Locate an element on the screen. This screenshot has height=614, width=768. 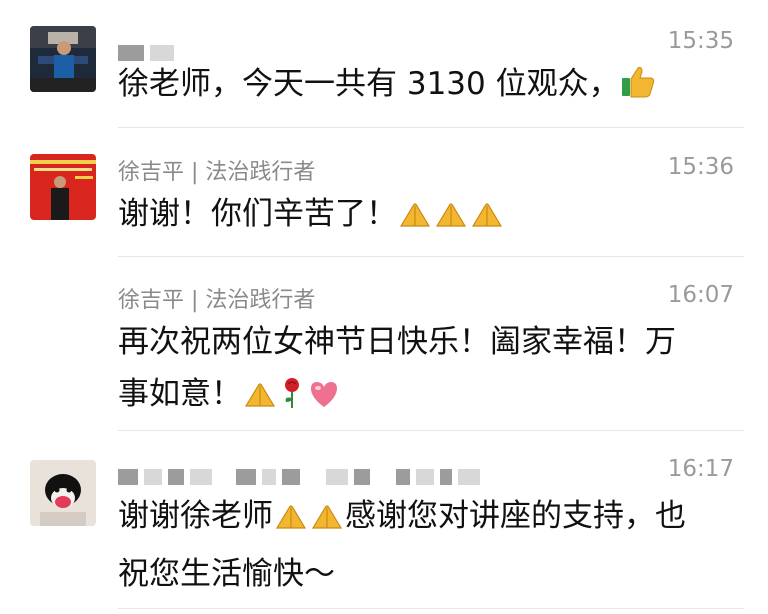
message-text-line: 事如意！ is located at coordinates (428, 397).